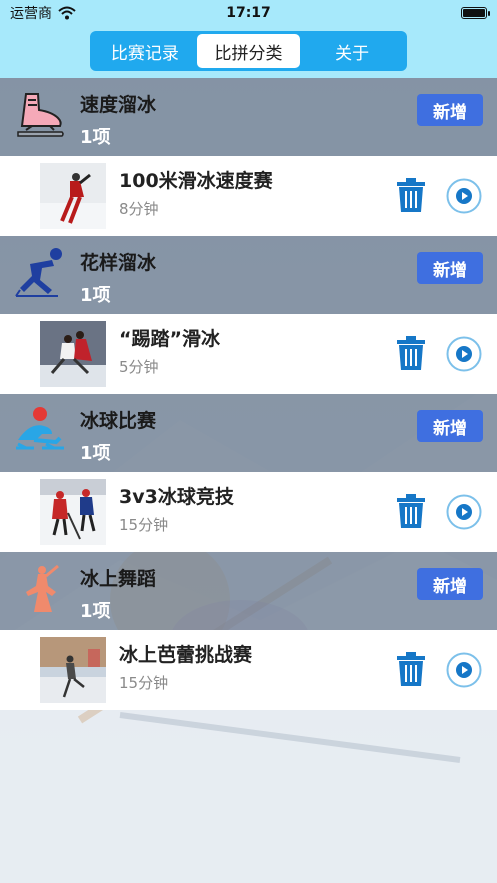 Image resolution: width=497 pixels, height=883 pixels. What do you see at coordinates (118, 277) in the screenshot?
I see `category-text: 花样溜冰 1项` at bounding box center [118, 277].